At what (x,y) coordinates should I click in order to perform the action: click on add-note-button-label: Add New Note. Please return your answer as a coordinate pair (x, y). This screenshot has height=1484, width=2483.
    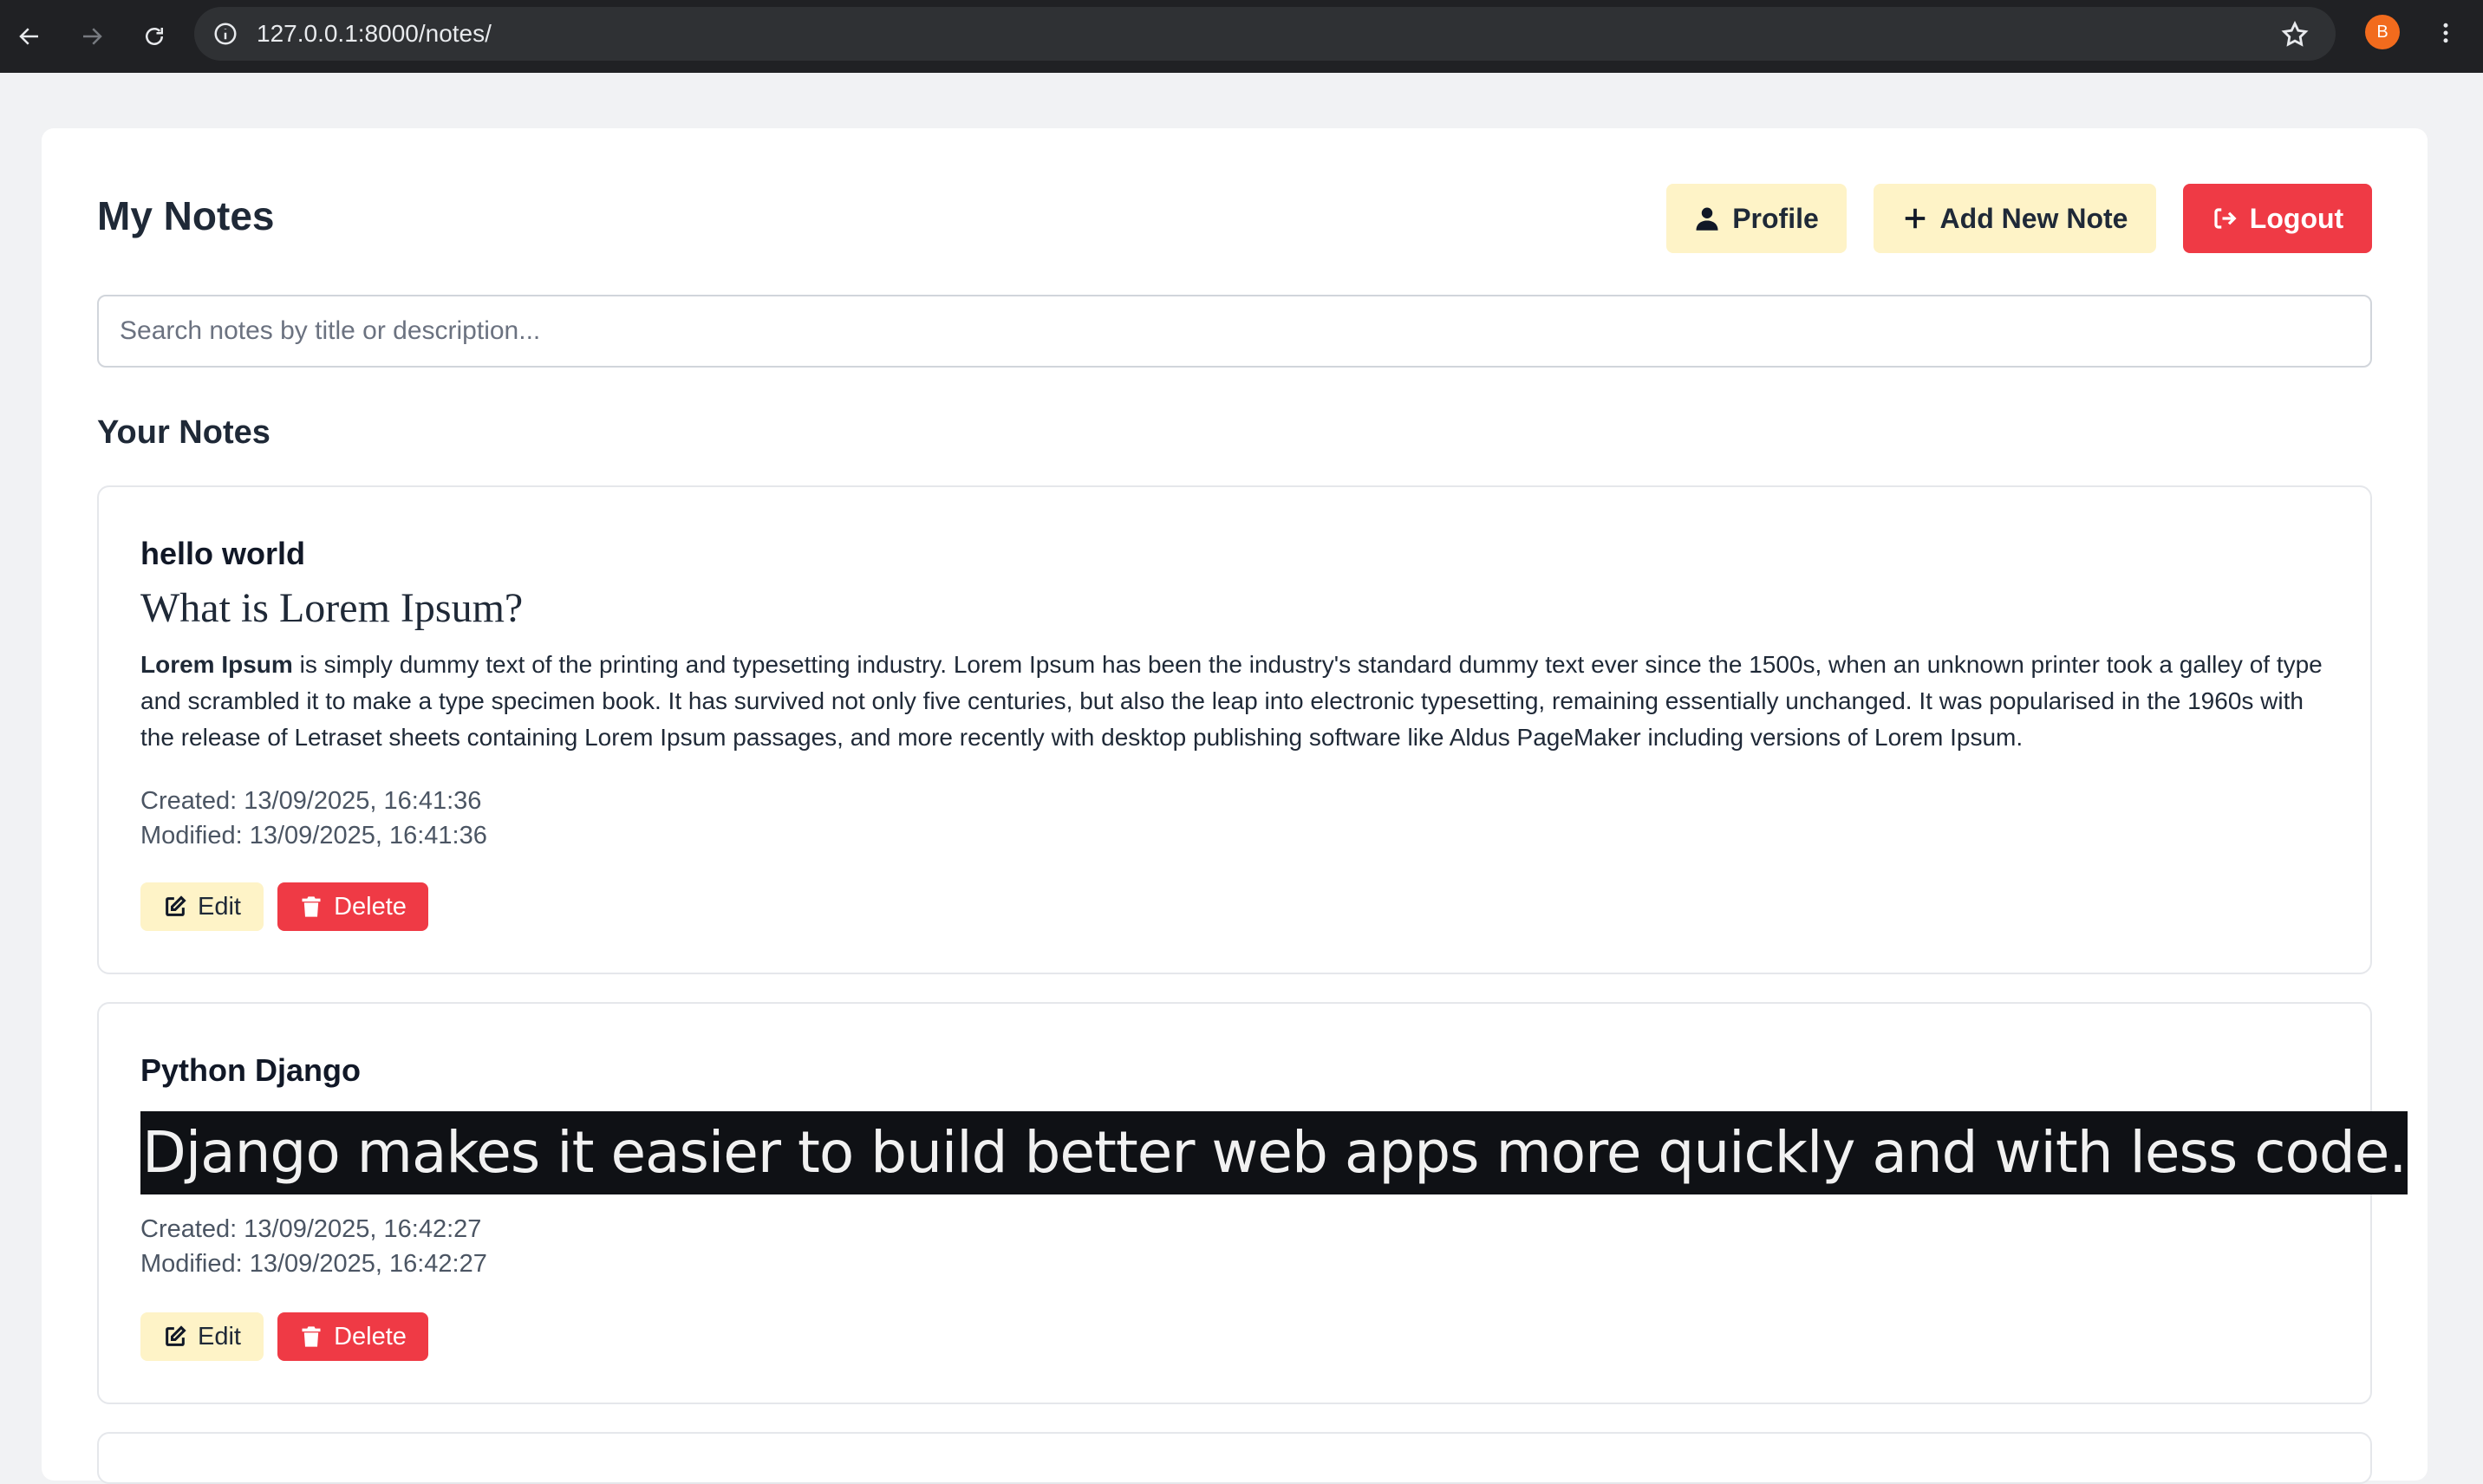
    Looking at the image, I should click on (2033, 218).